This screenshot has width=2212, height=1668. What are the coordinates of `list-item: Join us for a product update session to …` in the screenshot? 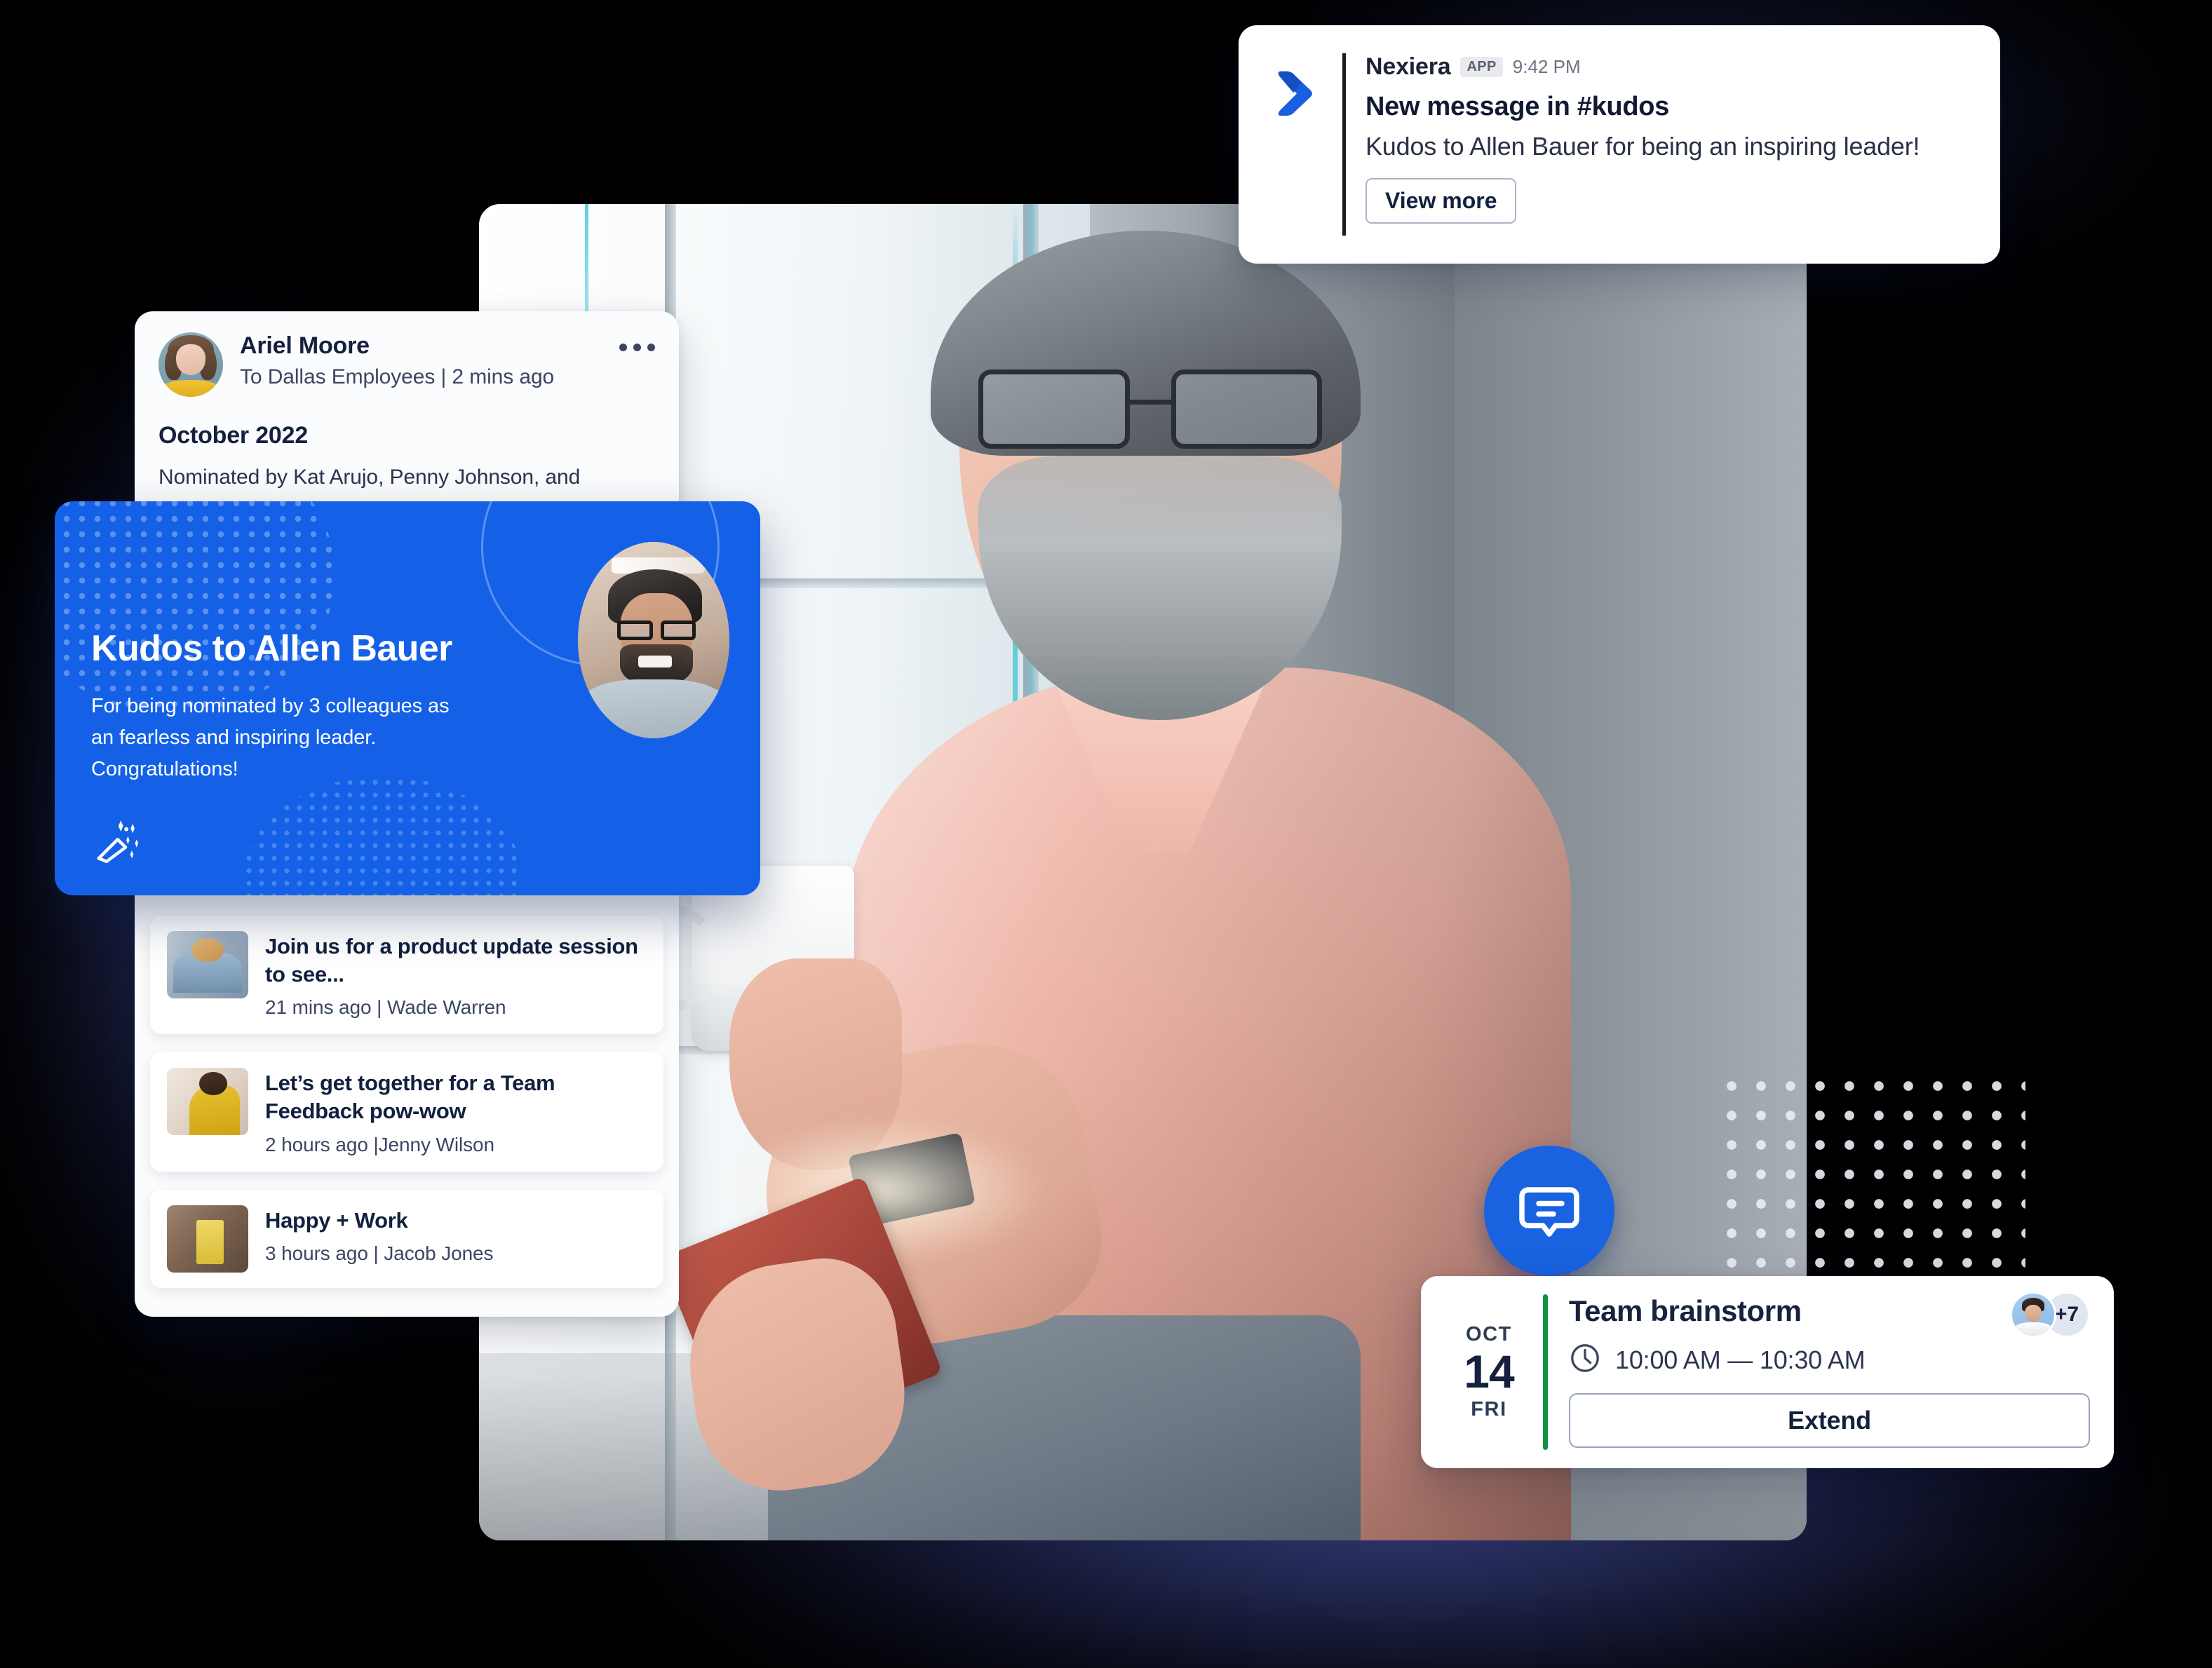 It's located at (406, 975).